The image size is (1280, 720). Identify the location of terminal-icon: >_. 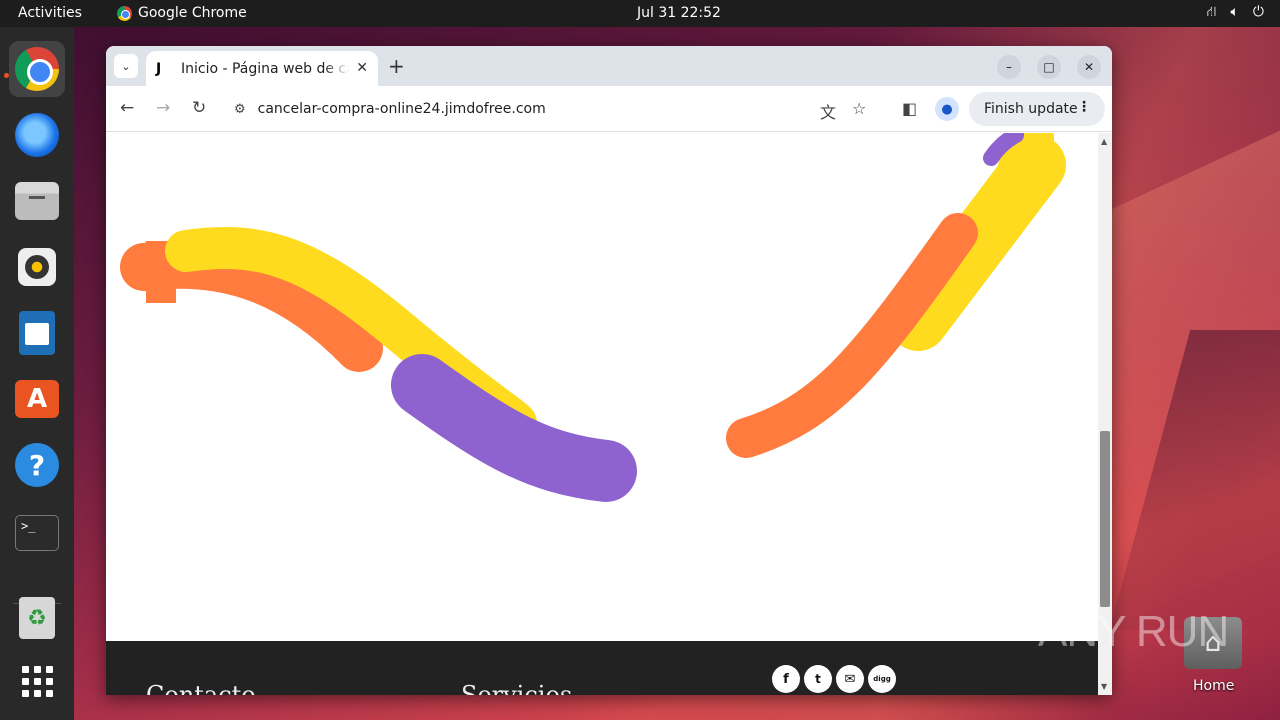
(37, 533).